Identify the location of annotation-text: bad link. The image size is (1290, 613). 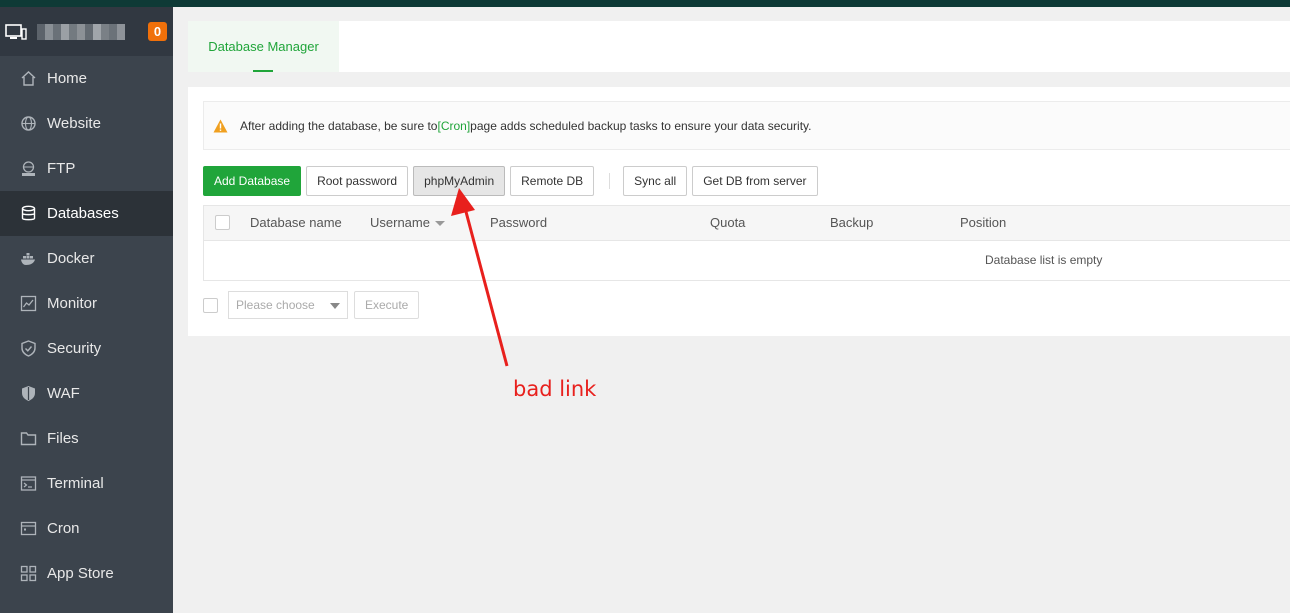
(555, 389).